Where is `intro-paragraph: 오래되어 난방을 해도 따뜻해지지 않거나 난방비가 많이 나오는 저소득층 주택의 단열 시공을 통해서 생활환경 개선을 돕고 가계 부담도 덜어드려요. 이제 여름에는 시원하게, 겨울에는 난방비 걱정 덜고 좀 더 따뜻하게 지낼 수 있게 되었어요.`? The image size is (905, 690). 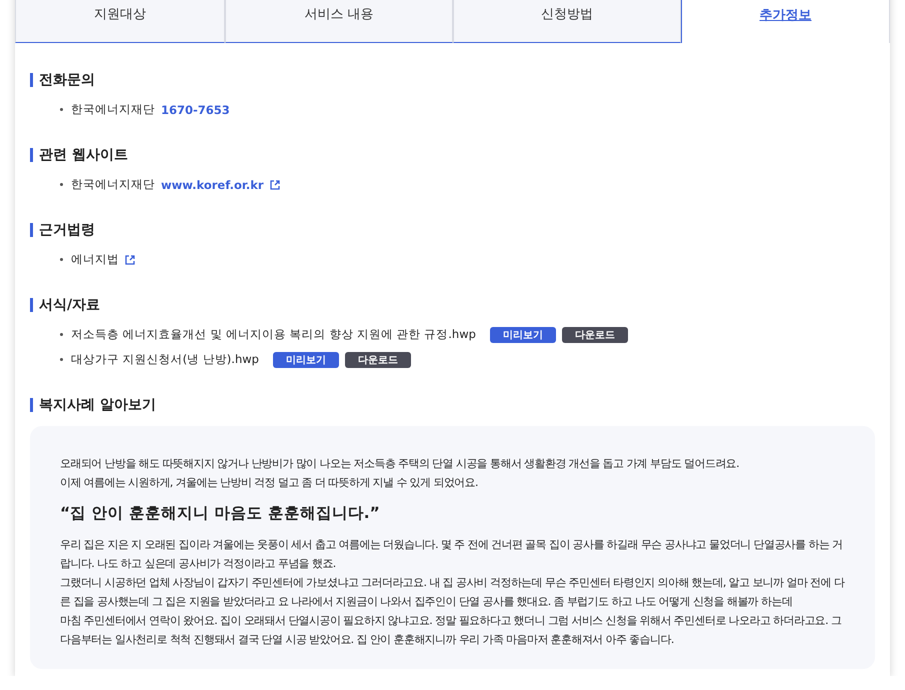
intro-paragraph: 오래되어 난방을 해도 따뜻해지지 않거나 난방비가 많이 나오는 저소득층 주택의 단열 시공을 통해서 생활환경 개선을 돕고 가계 부담도 덜어드려요. 이제 여름에는 시원하게, 겨울에는 난방비 걱정 덜고 좀 더 따뜻하게 지낼 수 있게 되었어요. is located at coordinates (400, 473).